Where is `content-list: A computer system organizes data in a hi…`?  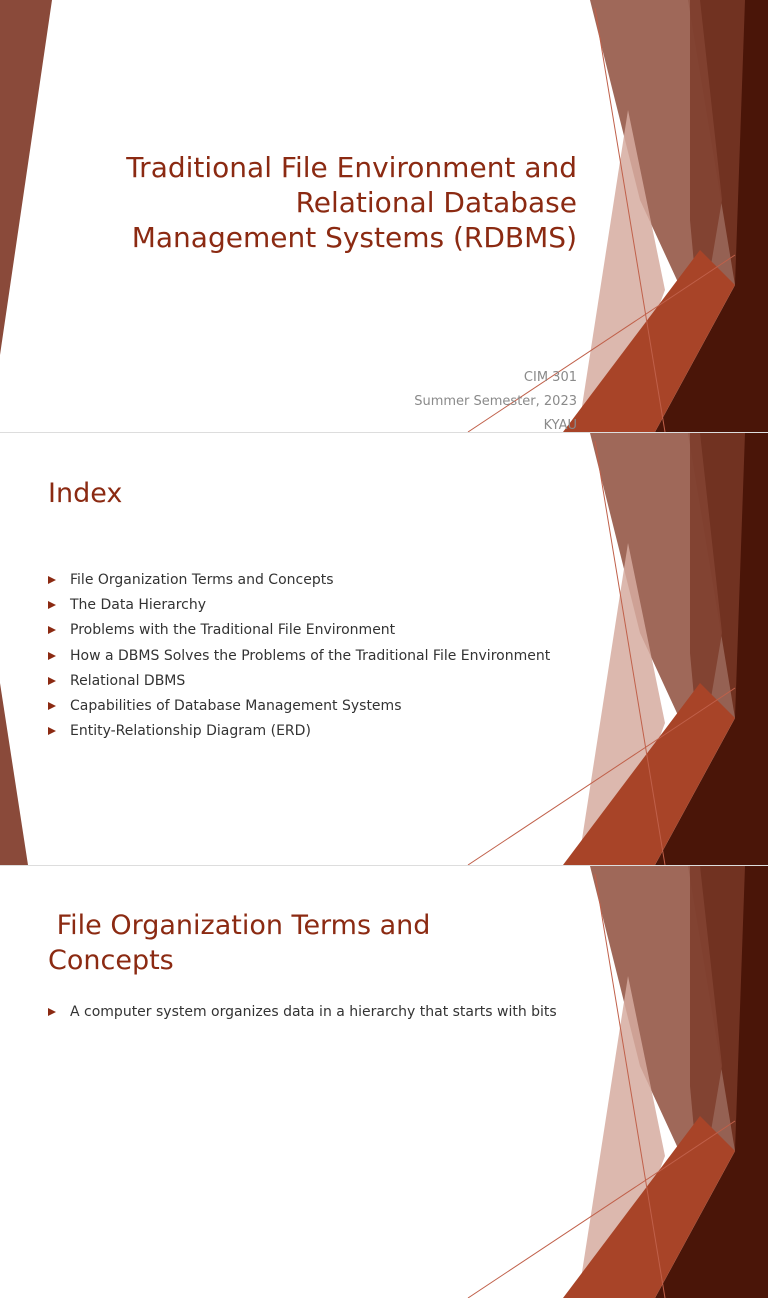
content-list: A computer system organizes data in a hi… is located at coordinates (302, 1012).